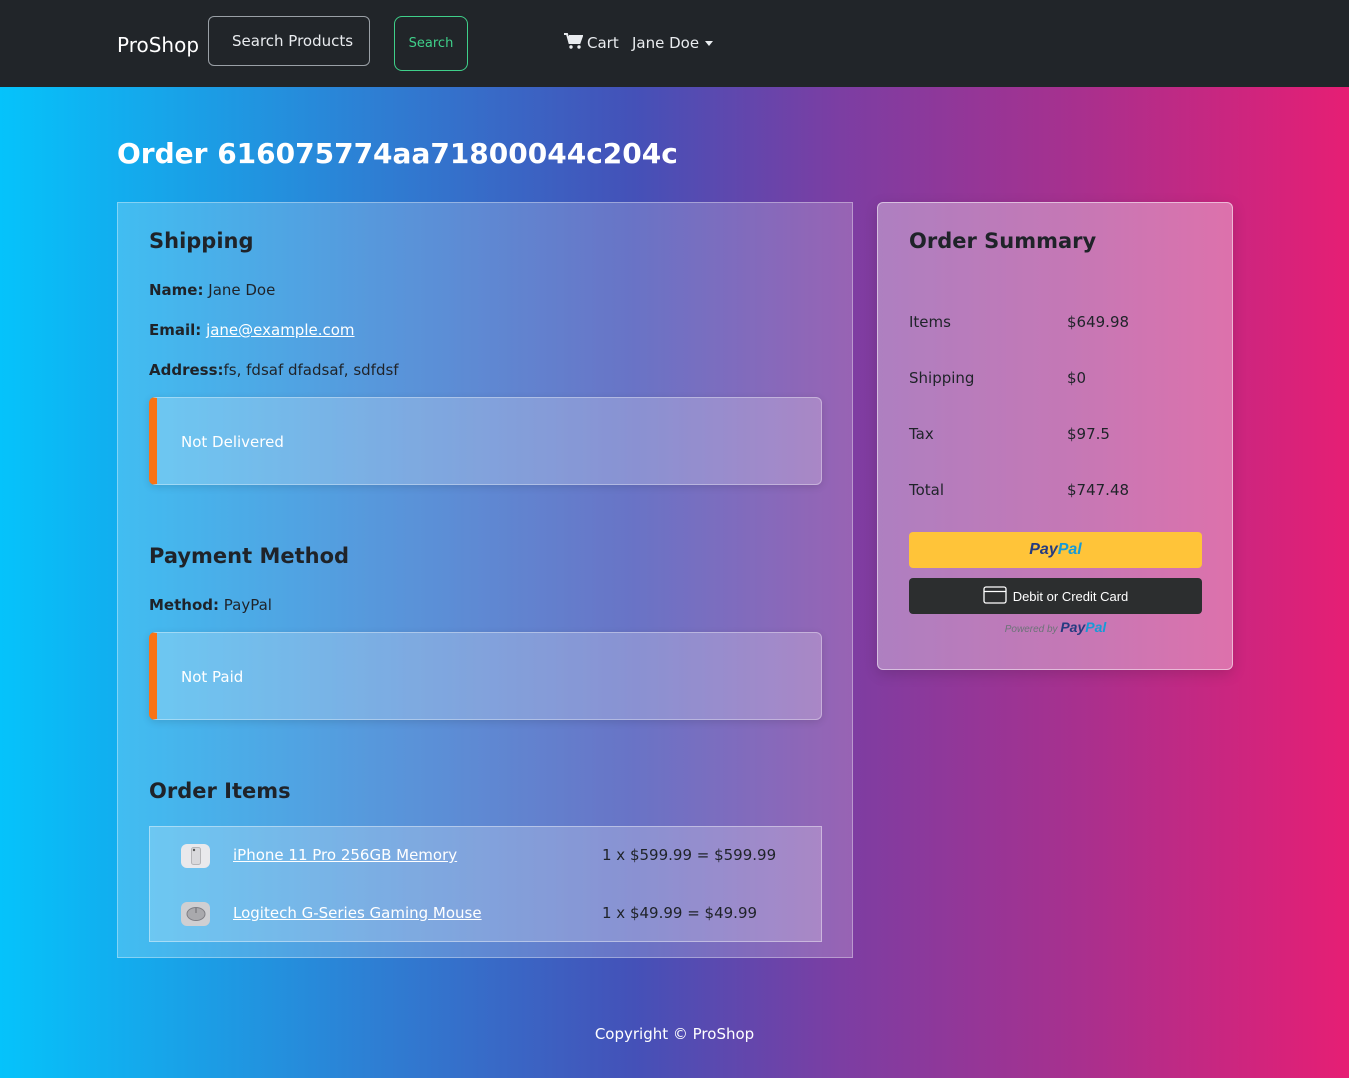  What do you see at coordinates (1098, 322) in the screenshot?
I see `summary-value: $649.98` at bounding box center [1098, 322].